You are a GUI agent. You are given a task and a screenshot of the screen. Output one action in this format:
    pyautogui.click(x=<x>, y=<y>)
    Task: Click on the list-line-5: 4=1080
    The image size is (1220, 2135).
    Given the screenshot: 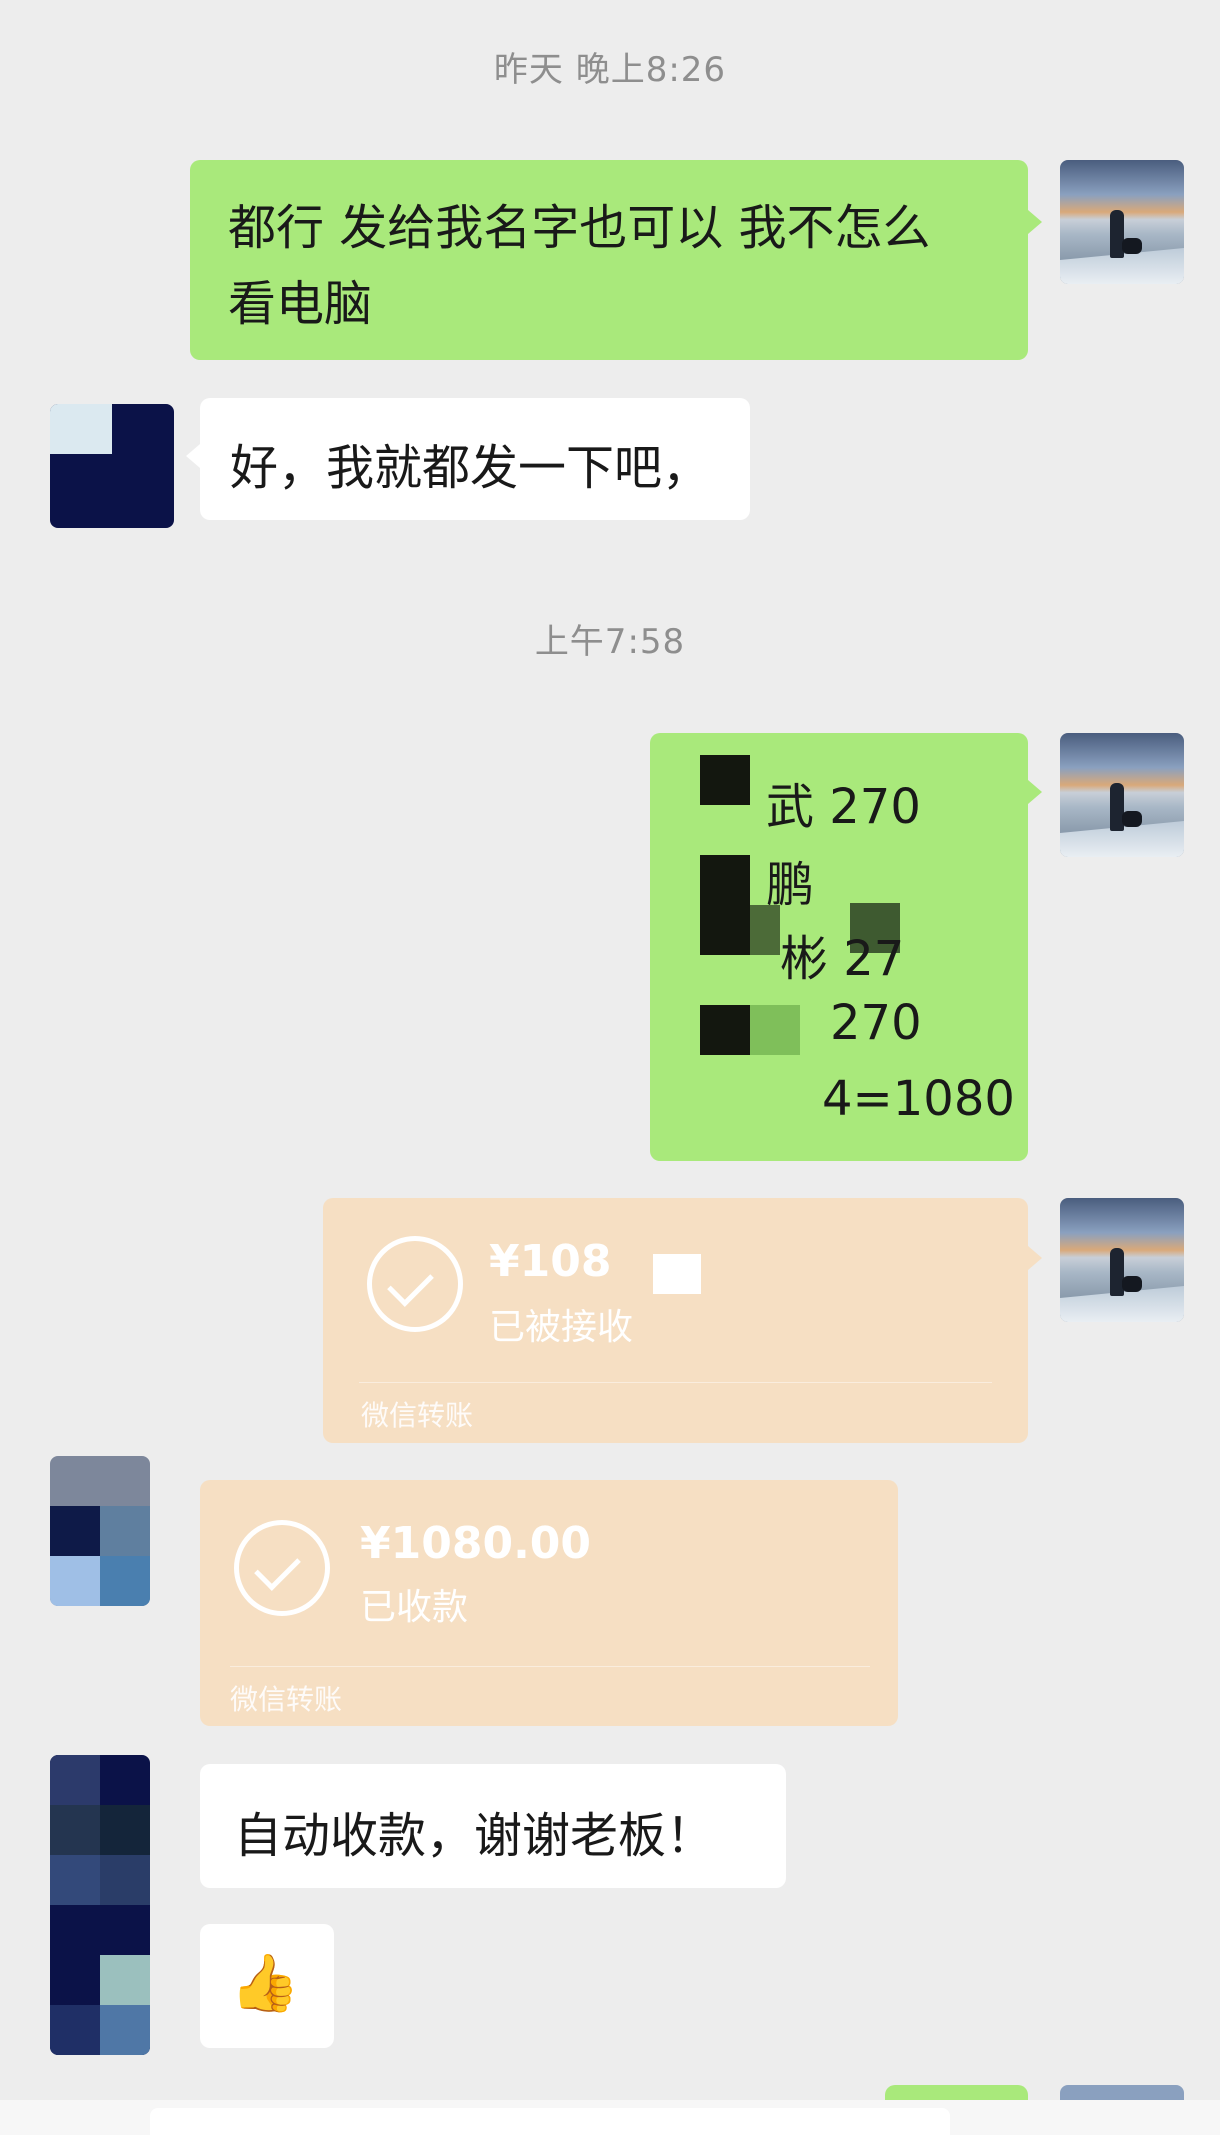 What is the action you would take?
    pyautogui.click(x=918, y=1099)
    